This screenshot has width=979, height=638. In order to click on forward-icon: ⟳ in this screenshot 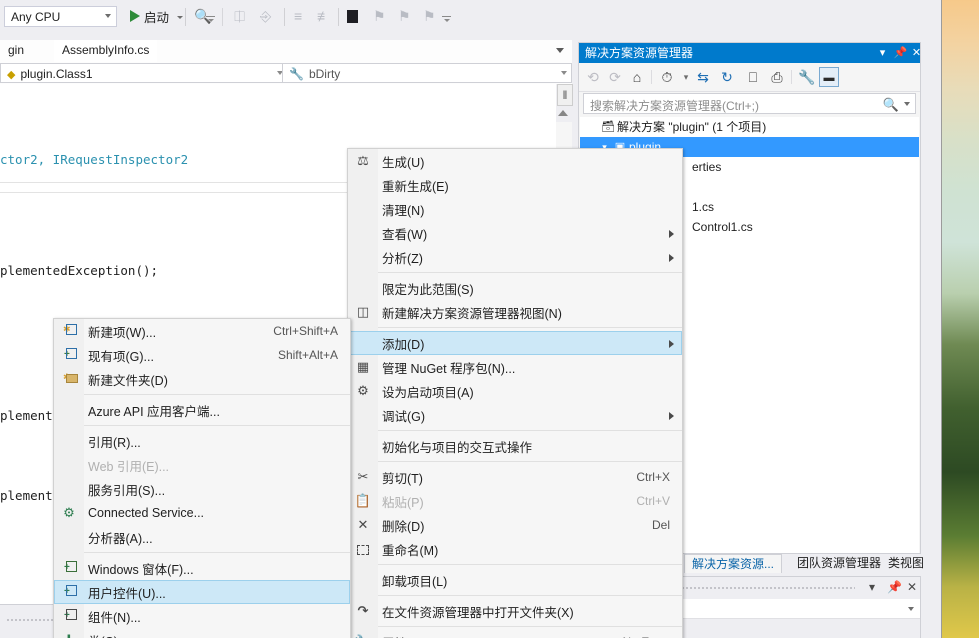, I will do `click(615, 77)`.